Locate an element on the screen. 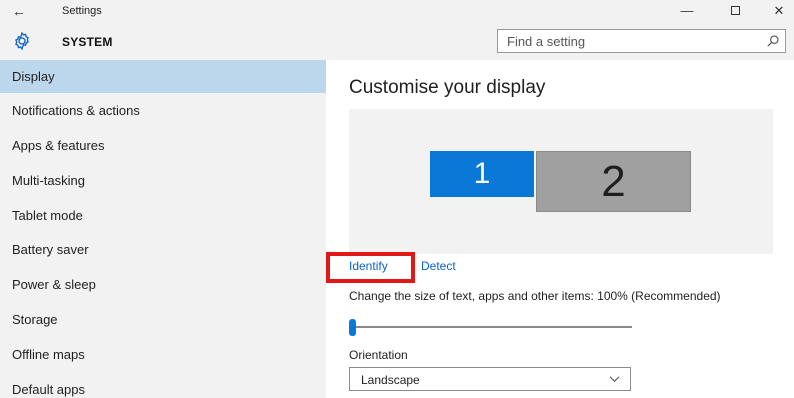 This screenshot has height=398, width=794. search-icon is located at coordinates (773, 41).